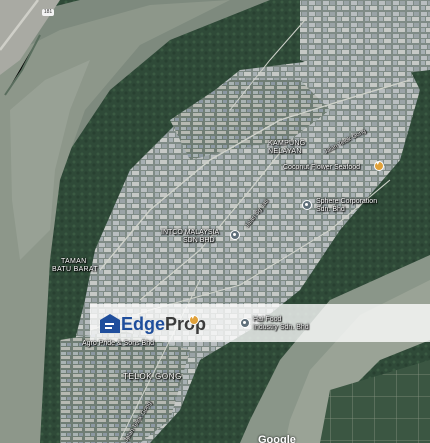 The image size is (430, 443). I want to click on label-taman-batu-barat: TAMAN BATU BARAT, so click(75, 266).